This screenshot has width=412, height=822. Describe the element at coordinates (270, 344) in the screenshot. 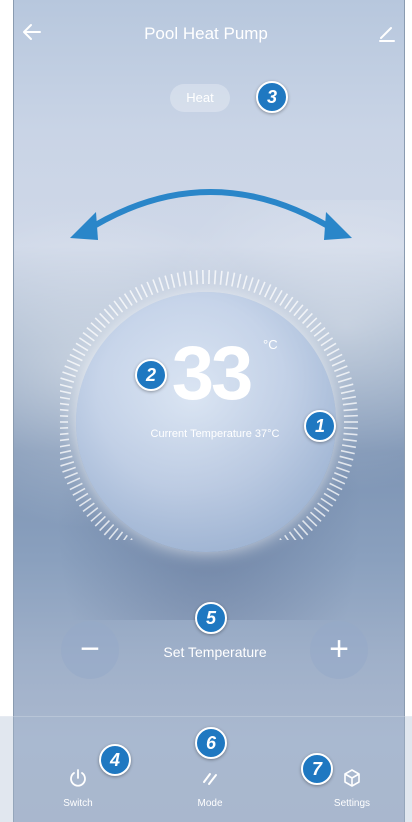

I see `temperature-unit: °C` at that location.